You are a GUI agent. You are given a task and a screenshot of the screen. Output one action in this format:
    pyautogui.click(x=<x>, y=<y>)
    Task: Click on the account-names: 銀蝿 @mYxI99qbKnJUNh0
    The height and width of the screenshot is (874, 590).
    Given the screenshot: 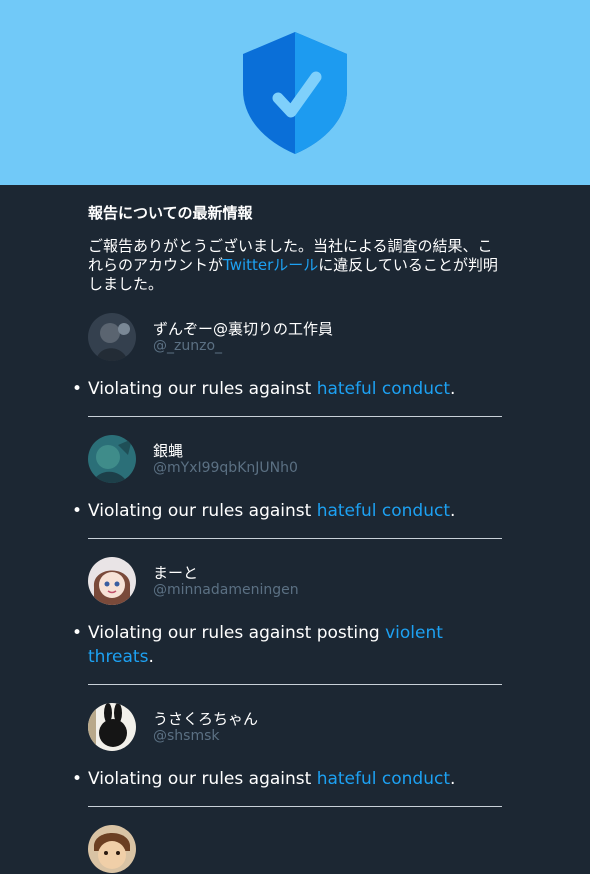 What is the action you would take?
    pyautogui.click(x=225, y=459)
    